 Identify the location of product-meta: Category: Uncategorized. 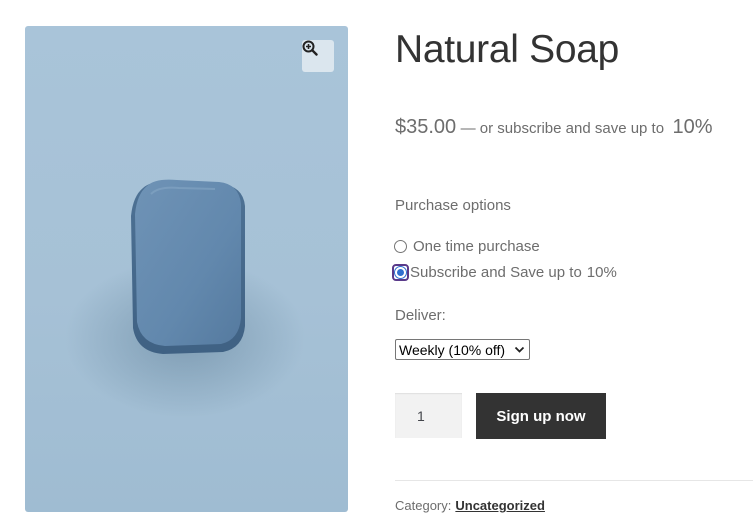
(470, 505).